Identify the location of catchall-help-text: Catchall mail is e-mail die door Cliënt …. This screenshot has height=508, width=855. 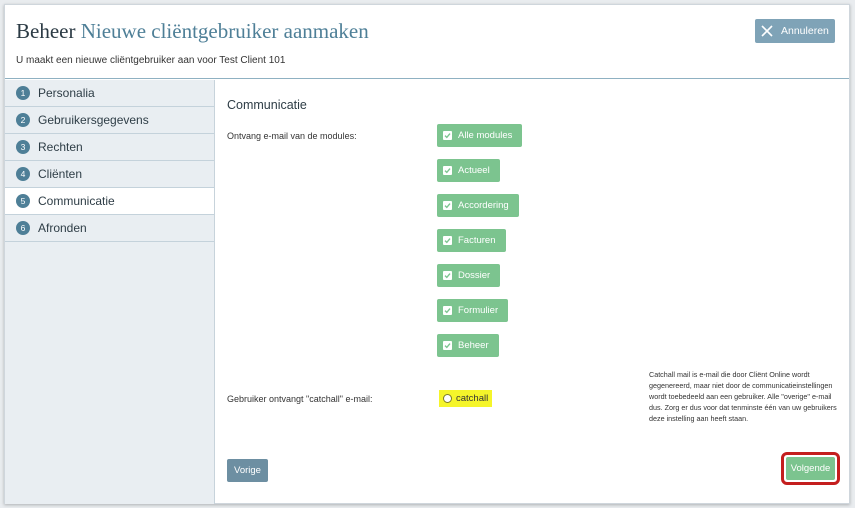
(743, 396).